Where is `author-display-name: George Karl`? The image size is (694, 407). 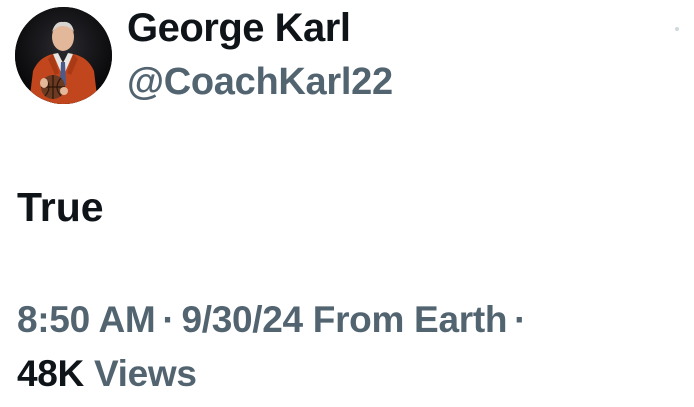
author-display-name: George Karl is located at coordinates (239, 28).